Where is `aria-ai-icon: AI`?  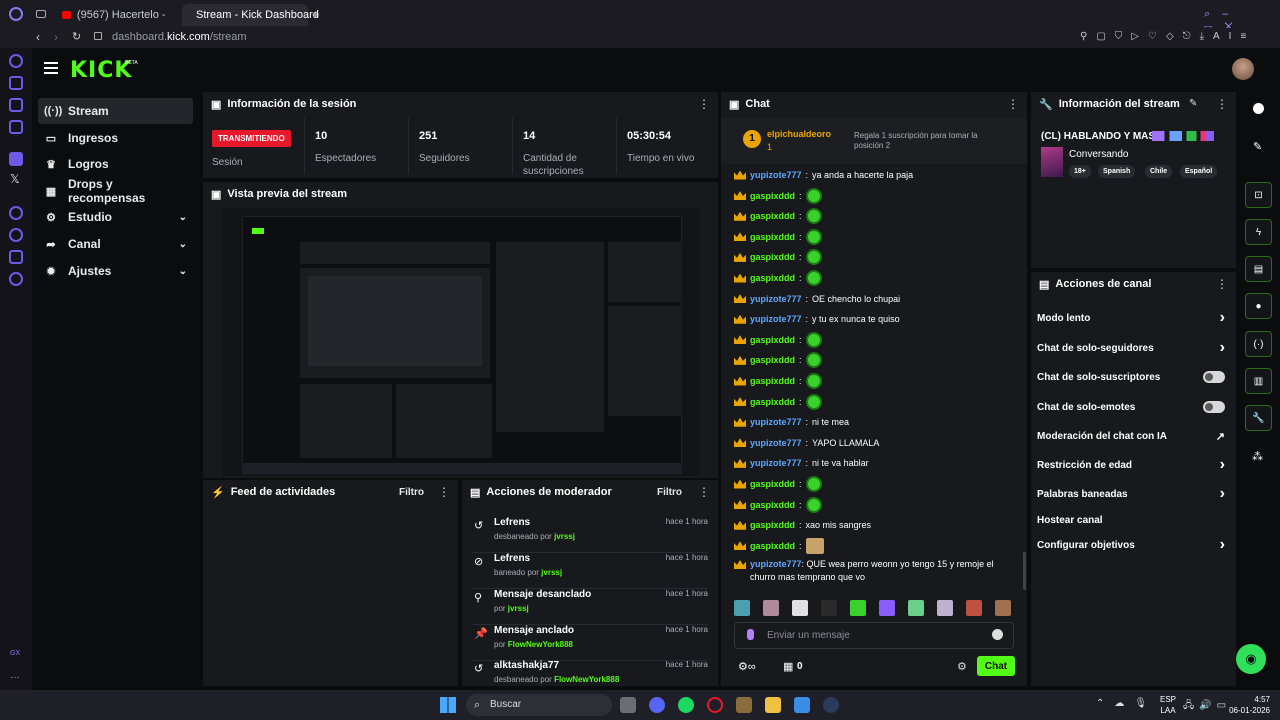
aria-ai-icon: AI is located at coordinates (1226, 36).